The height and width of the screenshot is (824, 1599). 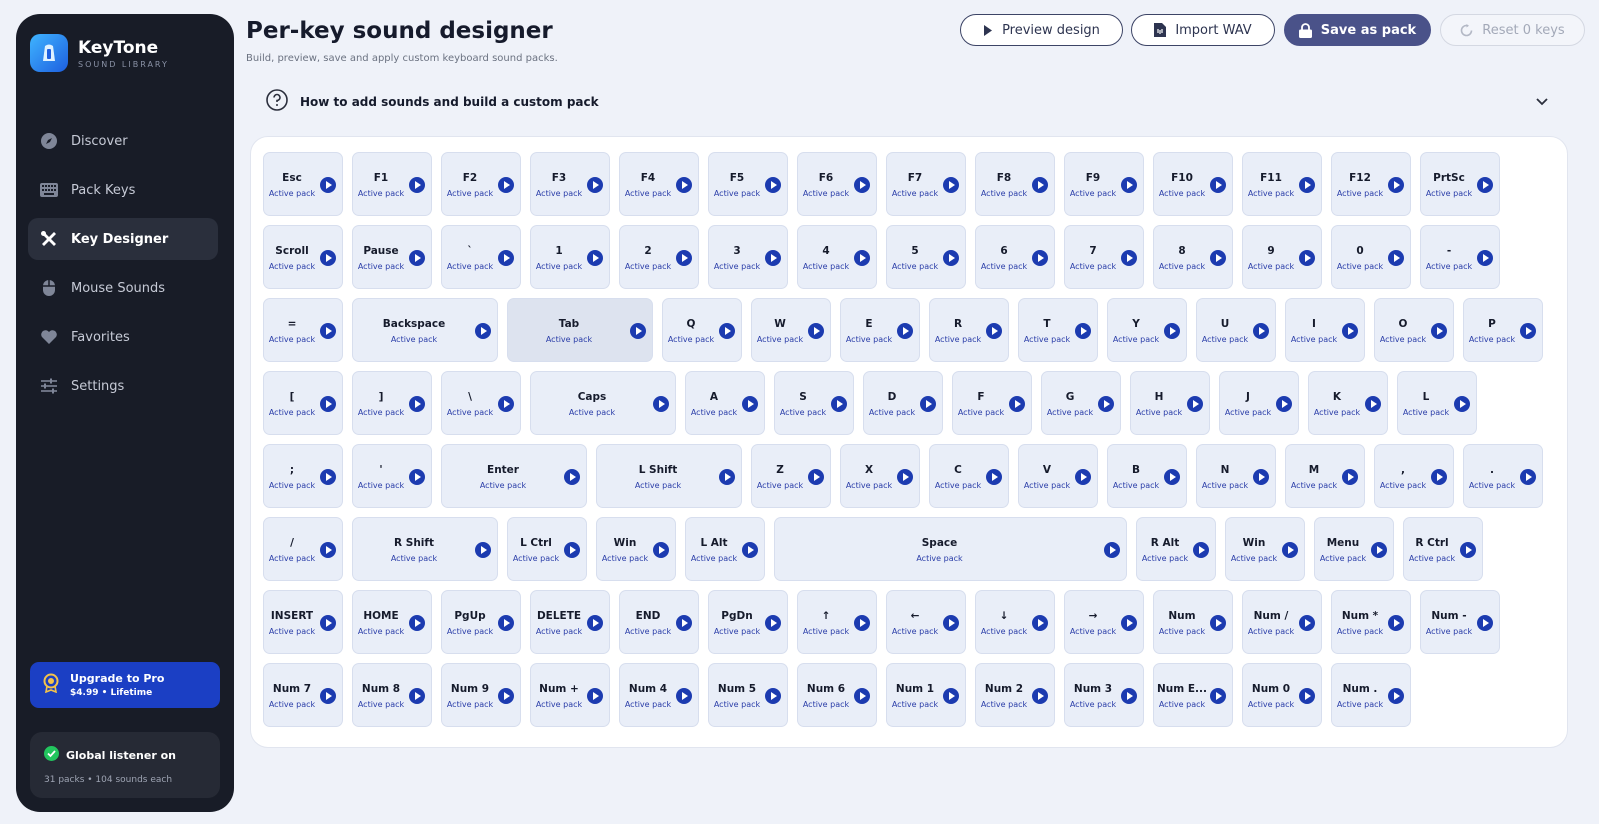 What do you see at coordinates (1282, 184) in the screenshot?
I see `key-tile: F11 Active pack` at bounding box center [1282, 184].